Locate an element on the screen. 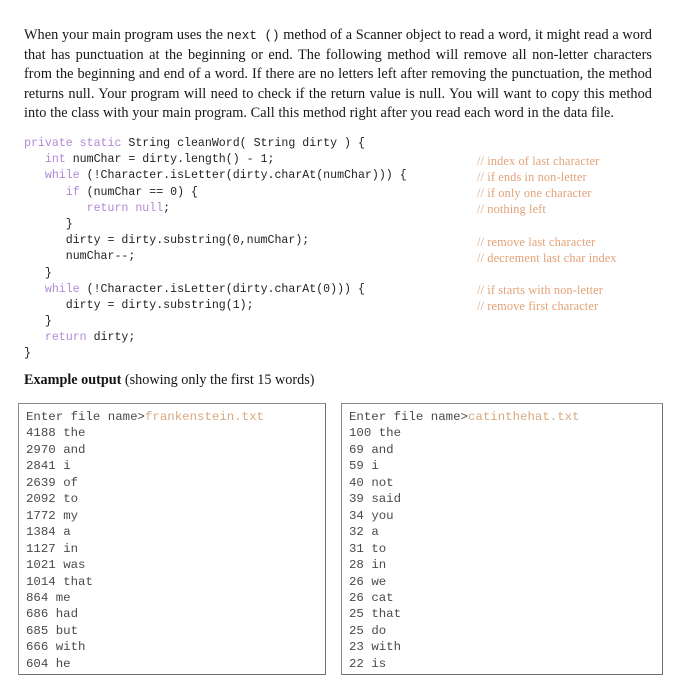  word-count-row: 1127 in is located at coordinates (175, 549).